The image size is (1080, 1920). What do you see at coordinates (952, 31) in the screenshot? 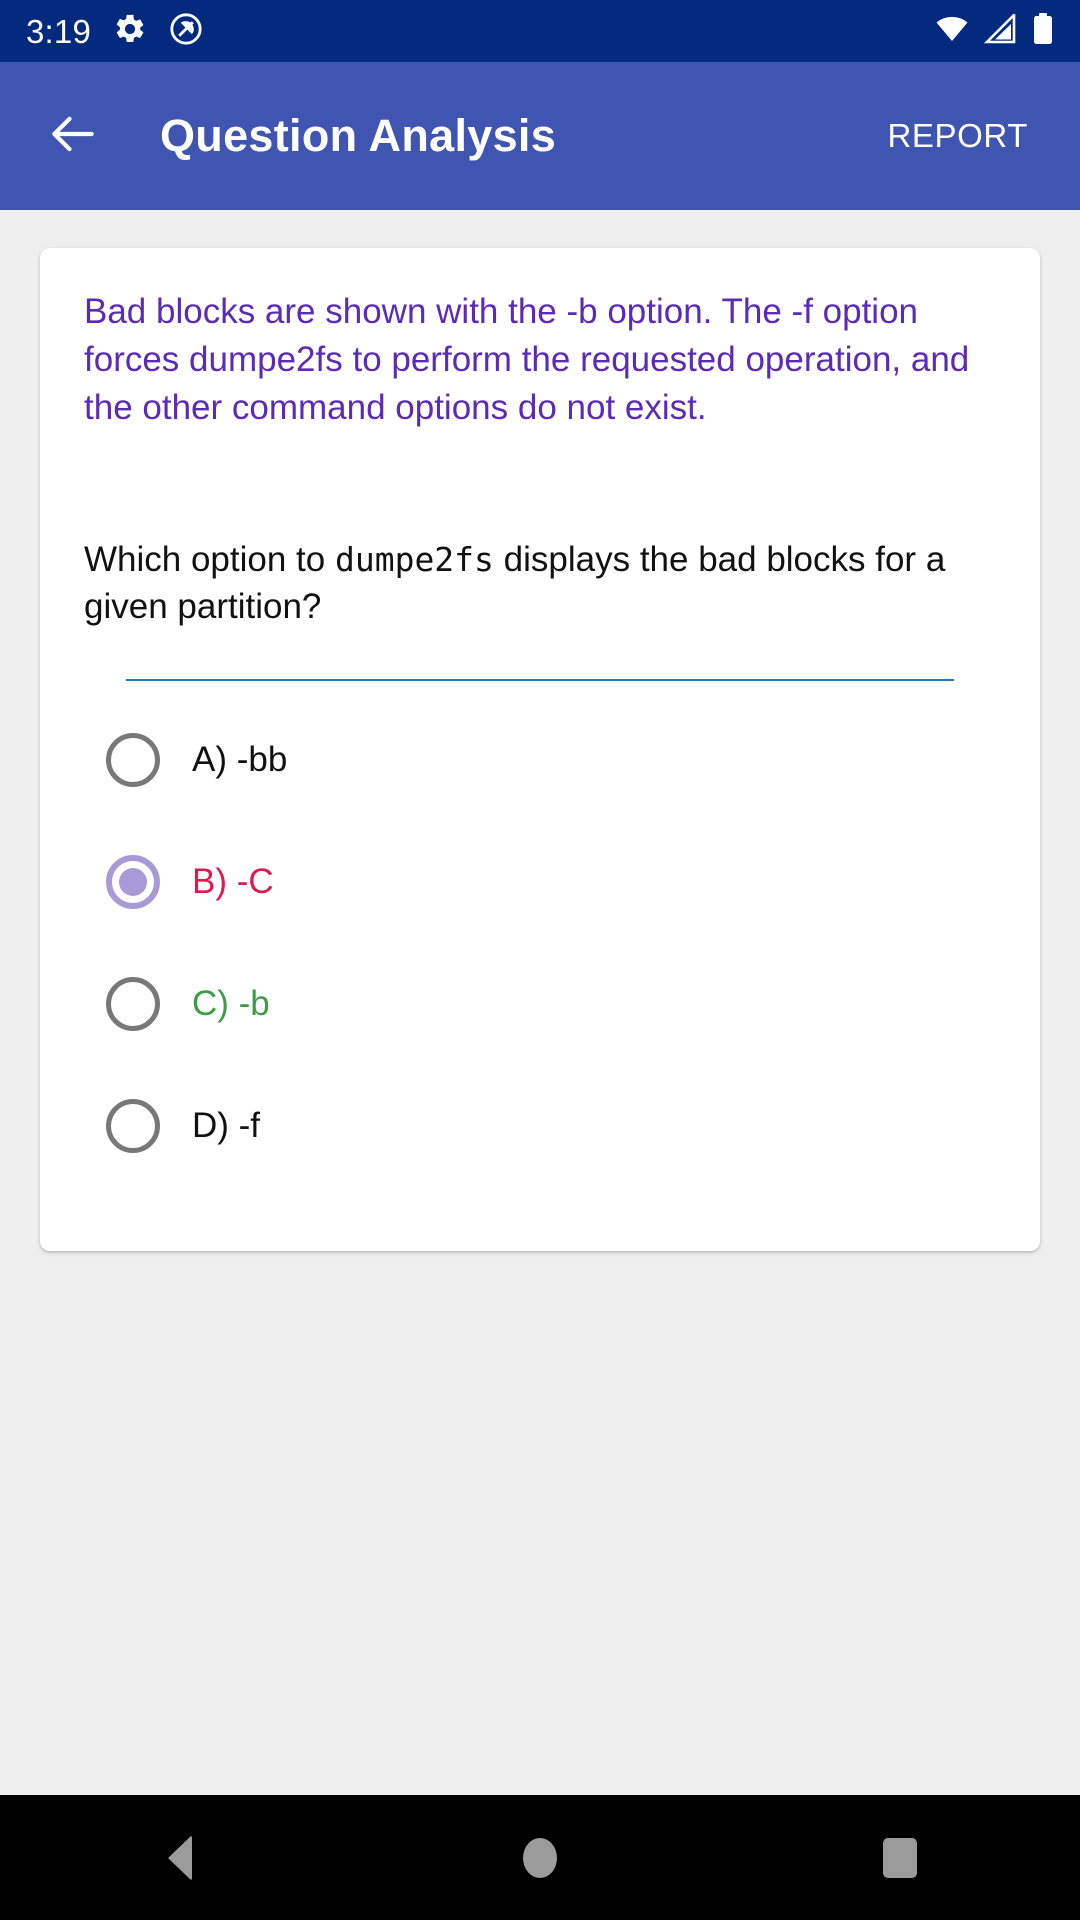
I see `wifi-icon` at bounding box center [952, 31].